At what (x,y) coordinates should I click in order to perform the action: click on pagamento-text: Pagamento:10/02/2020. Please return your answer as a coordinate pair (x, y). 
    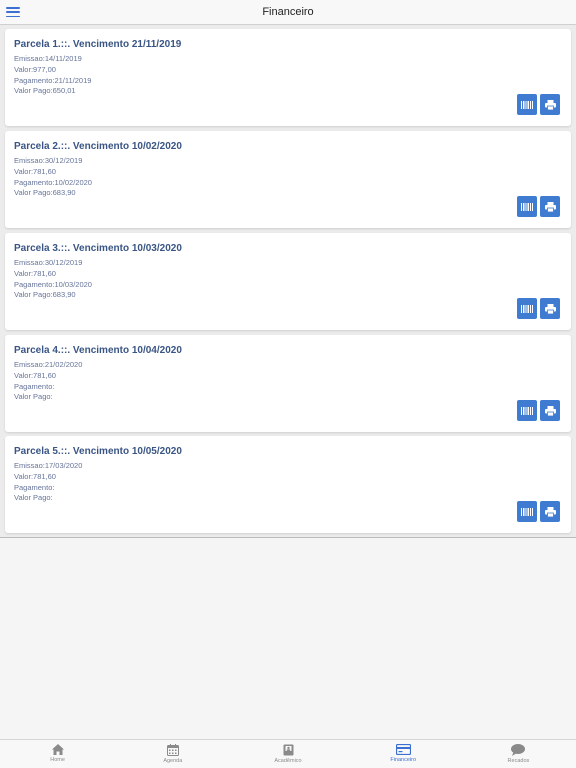
    Looking at the image, I should click on (53, 182).